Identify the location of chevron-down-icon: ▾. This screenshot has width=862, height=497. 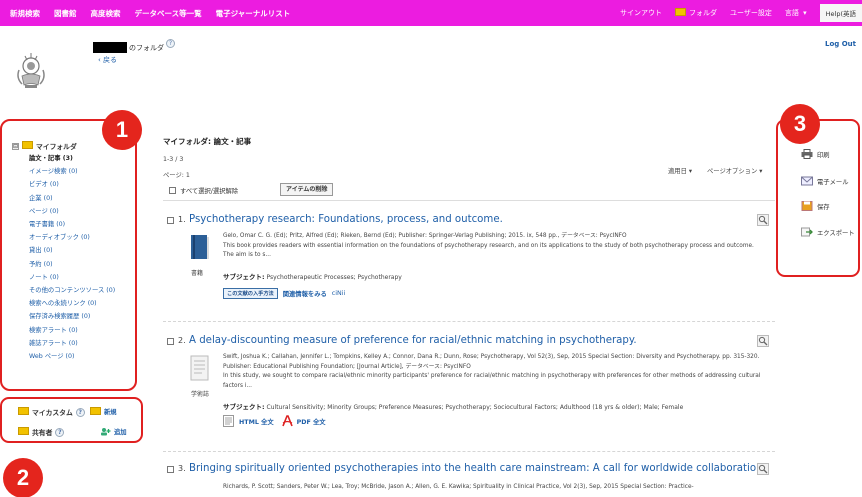
(805, 13).